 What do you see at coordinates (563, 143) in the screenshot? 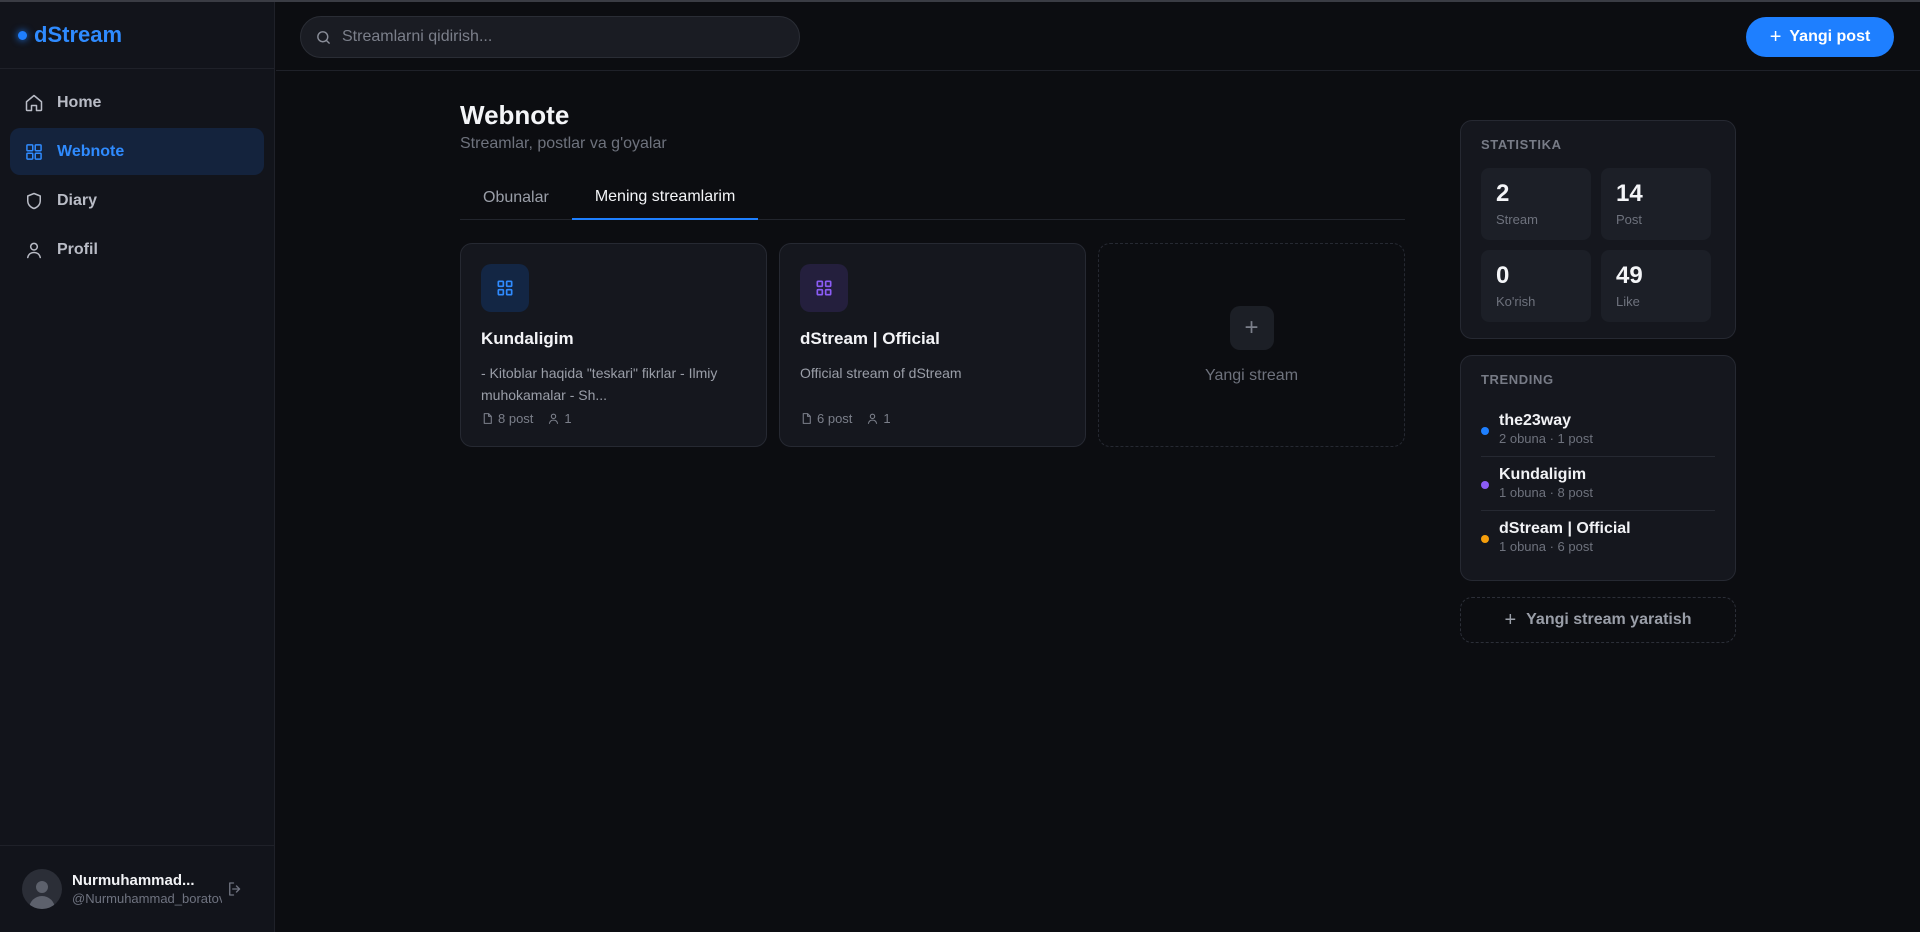
I see `page-subtitle: Streamlar, postlar va g'oyalar` at bounding box center [563, 143].